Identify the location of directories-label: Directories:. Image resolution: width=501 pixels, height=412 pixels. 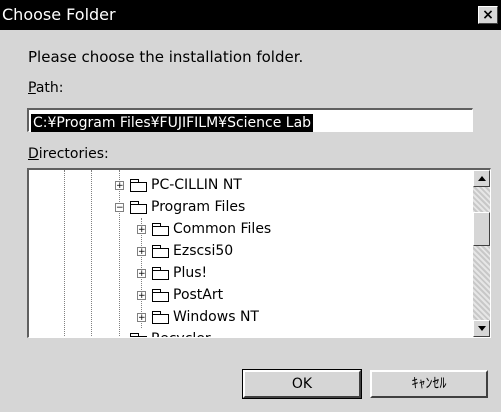
(68, 154).